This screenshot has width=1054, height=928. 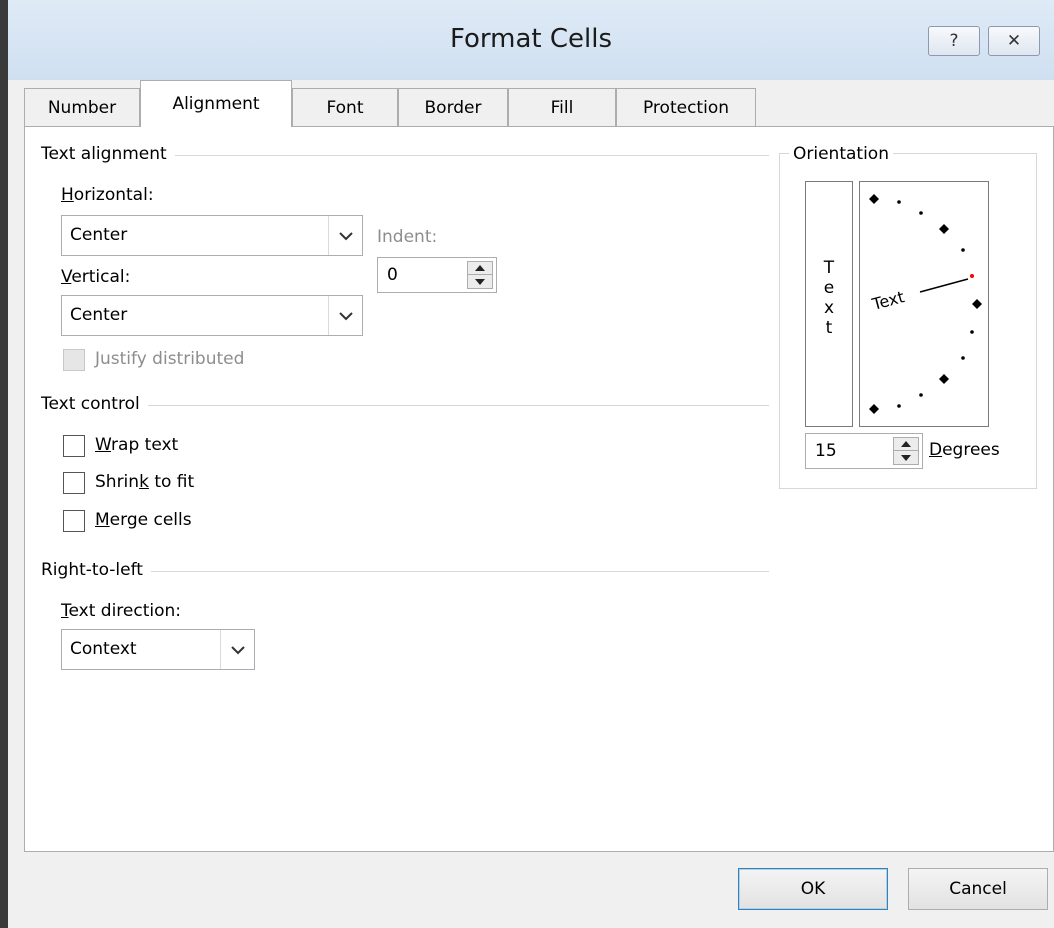 I want to click on merge-cells-checkbox, so click(x=74, y=521).